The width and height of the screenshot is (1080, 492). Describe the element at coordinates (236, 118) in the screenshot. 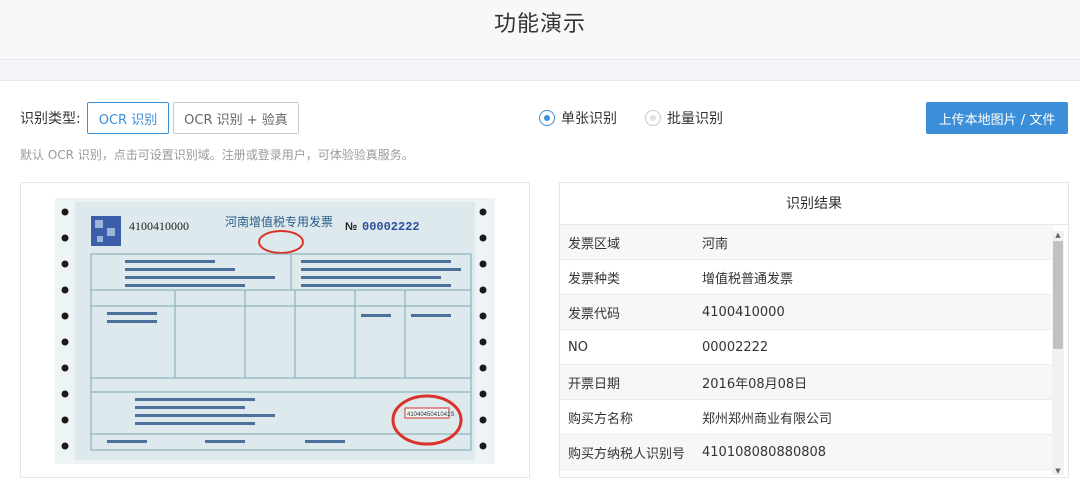

I see `ocr-verify-button: OCR 识别 + 验真` at that location.